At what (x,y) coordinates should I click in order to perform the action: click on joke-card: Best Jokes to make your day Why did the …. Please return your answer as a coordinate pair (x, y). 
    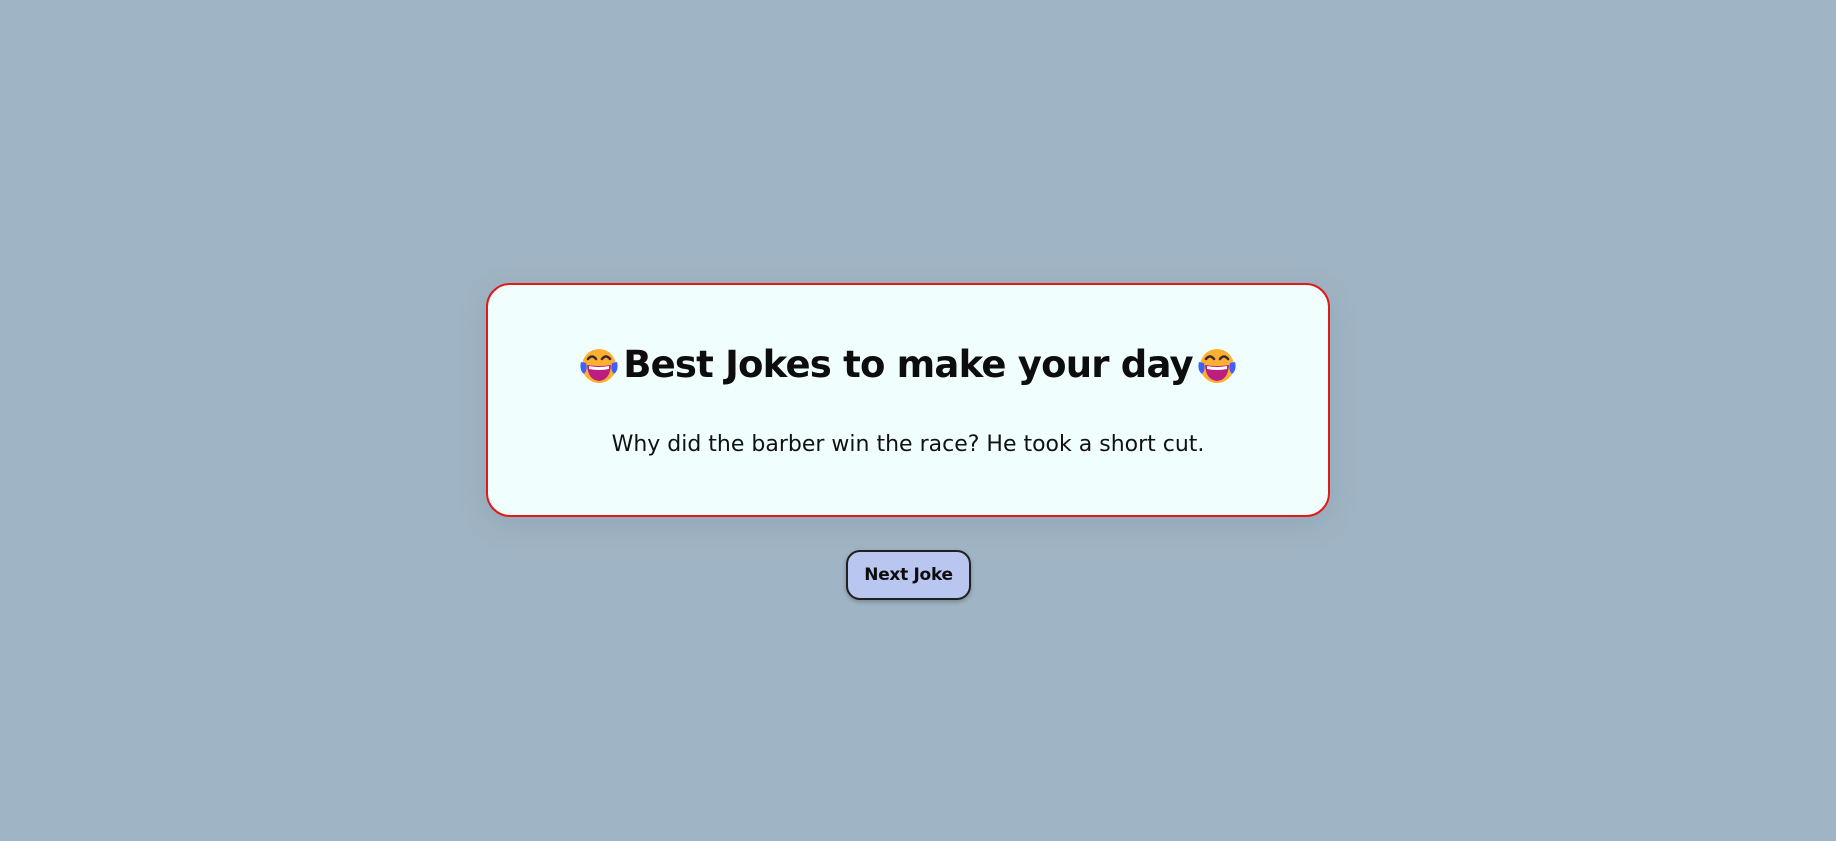
    Looking at the image, I should click on (908, 400).